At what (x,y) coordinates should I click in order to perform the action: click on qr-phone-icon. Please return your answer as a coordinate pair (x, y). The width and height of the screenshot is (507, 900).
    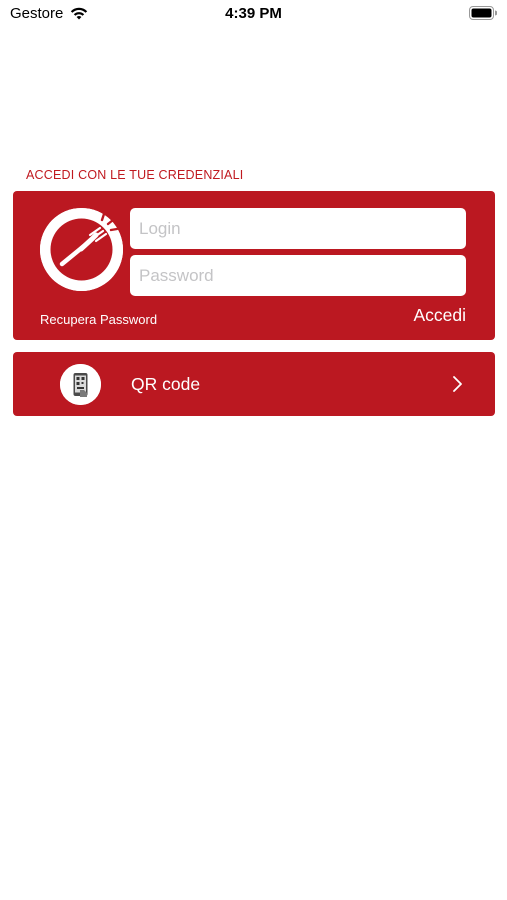
    Looking at the image, I should click on (80, 384).